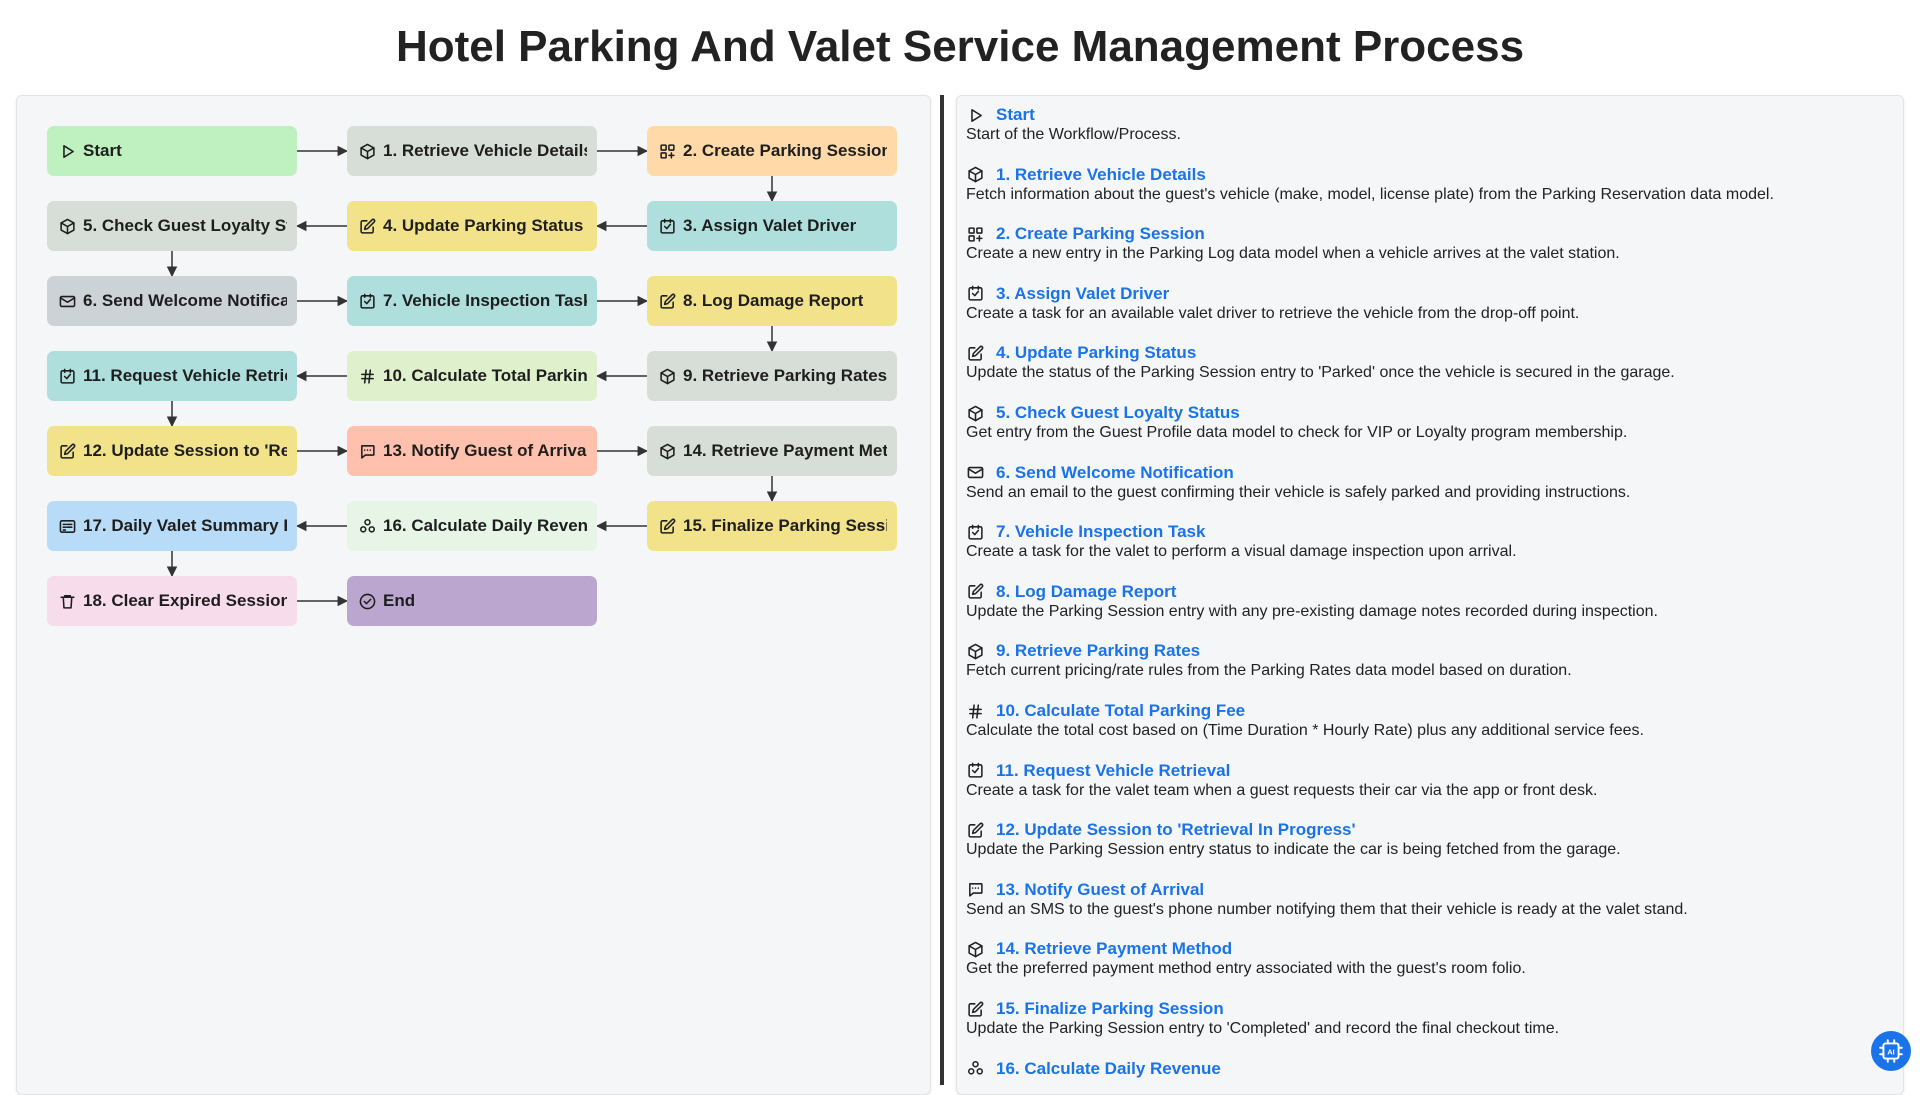  Describe the element at coordinates (1426, 294) in the screenshot. I see `step-title-link: 3. Assign Valet Driver` at that location.